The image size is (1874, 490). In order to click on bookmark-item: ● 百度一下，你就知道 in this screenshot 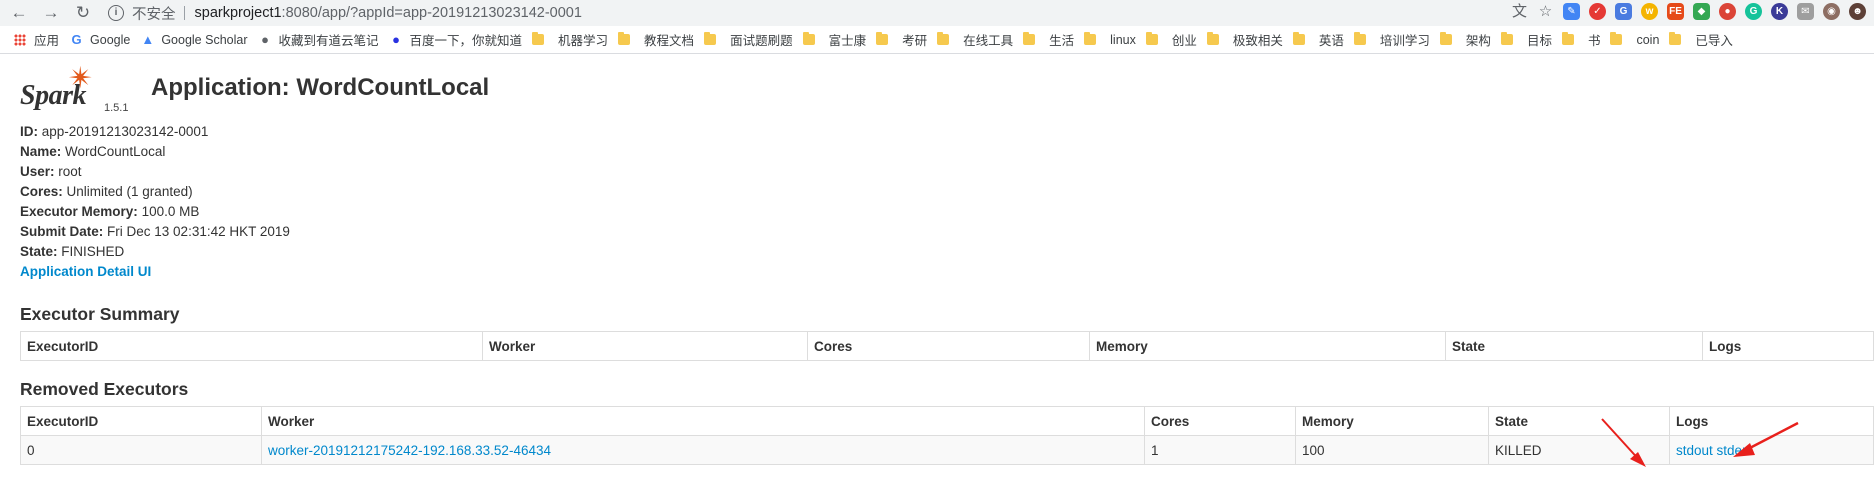, I will do `click(457, 39)`.